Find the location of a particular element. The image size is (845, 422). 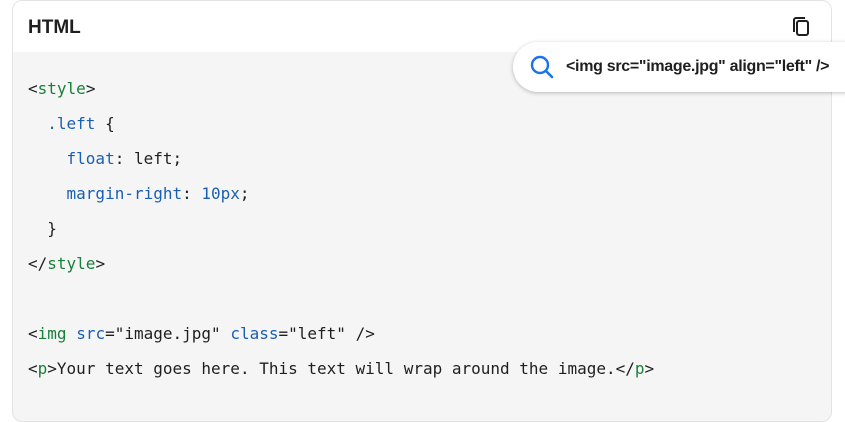

code-line: <img src="image.jpg" class="left" /> is located at coordinates (341, 333).